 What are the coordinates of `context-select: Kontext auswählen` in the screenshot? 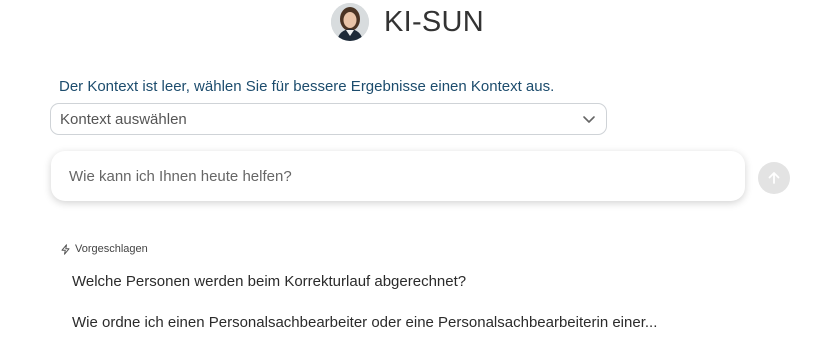 It's located at (328, 119).